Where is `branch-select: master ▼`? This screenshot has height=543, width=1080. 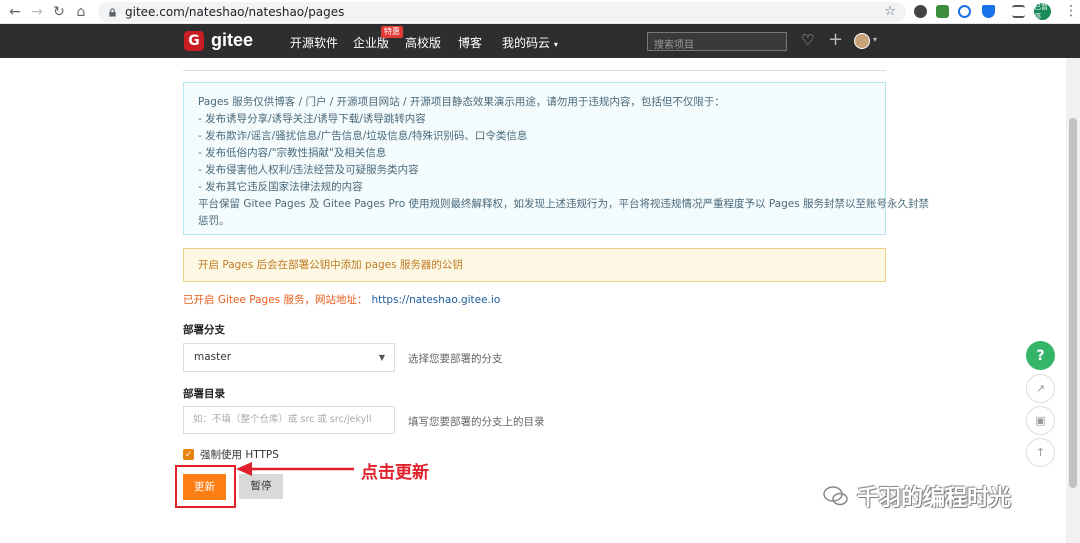 branch-select: master ▼ is located at coordinates (289, 357).